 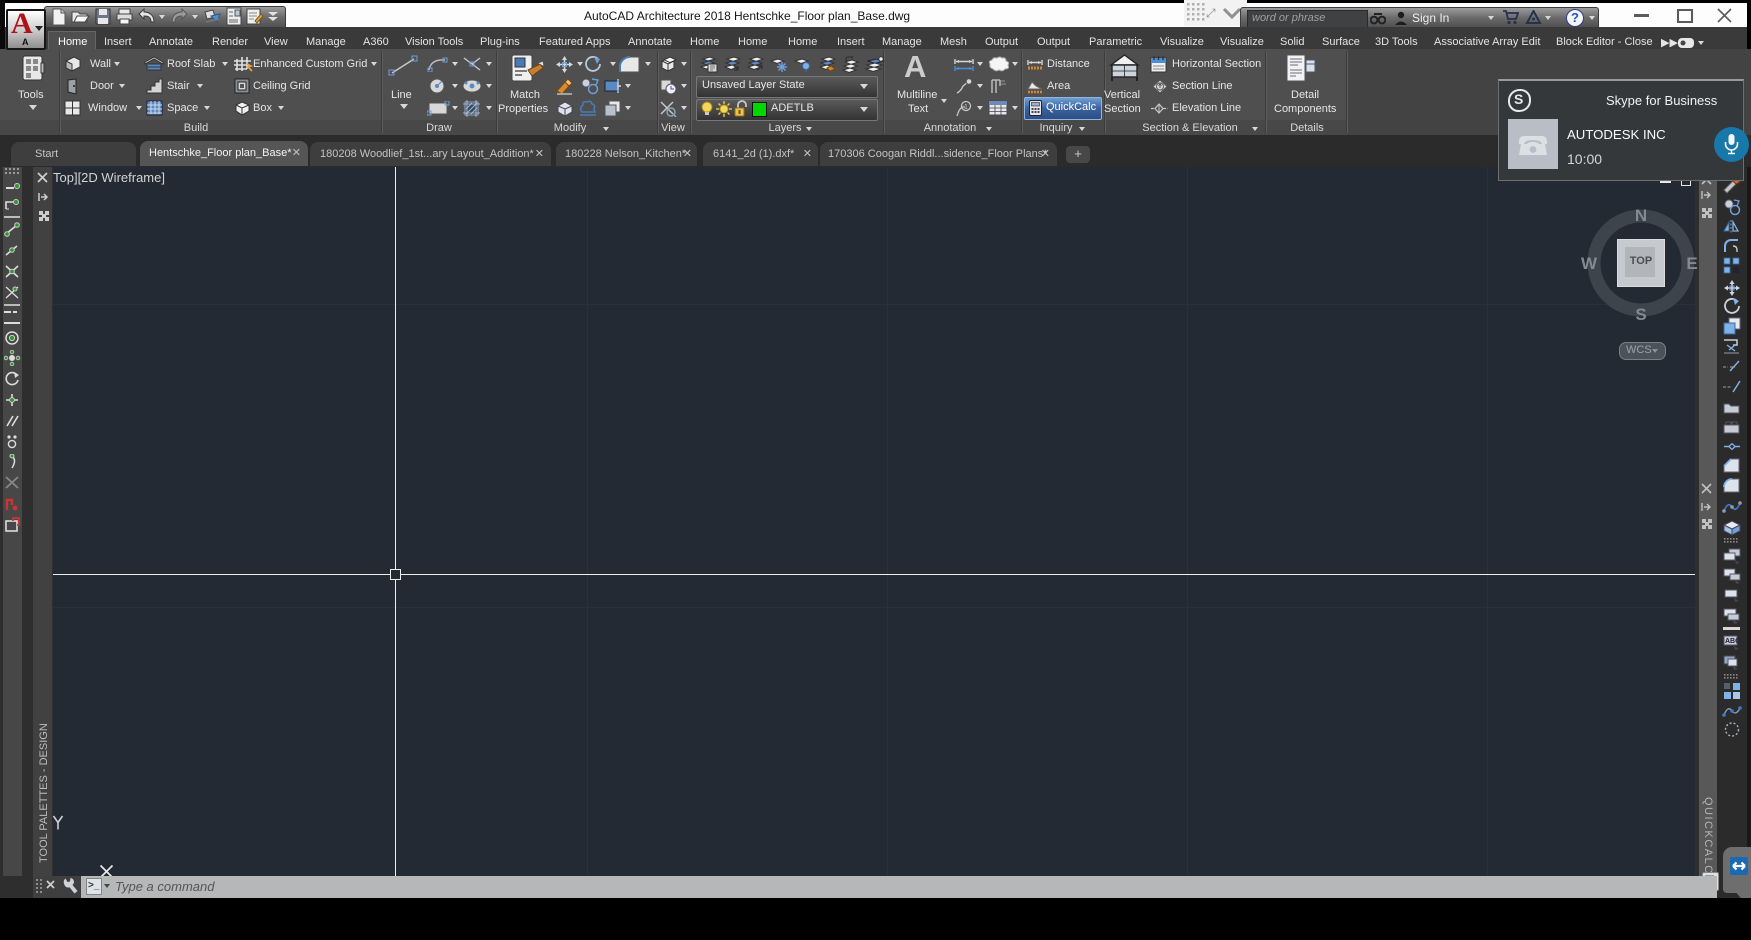 What do you see at coordinates (1640, 314) in the screenshot?
I see `svg-text: S` at bounding box center [1640, 314].